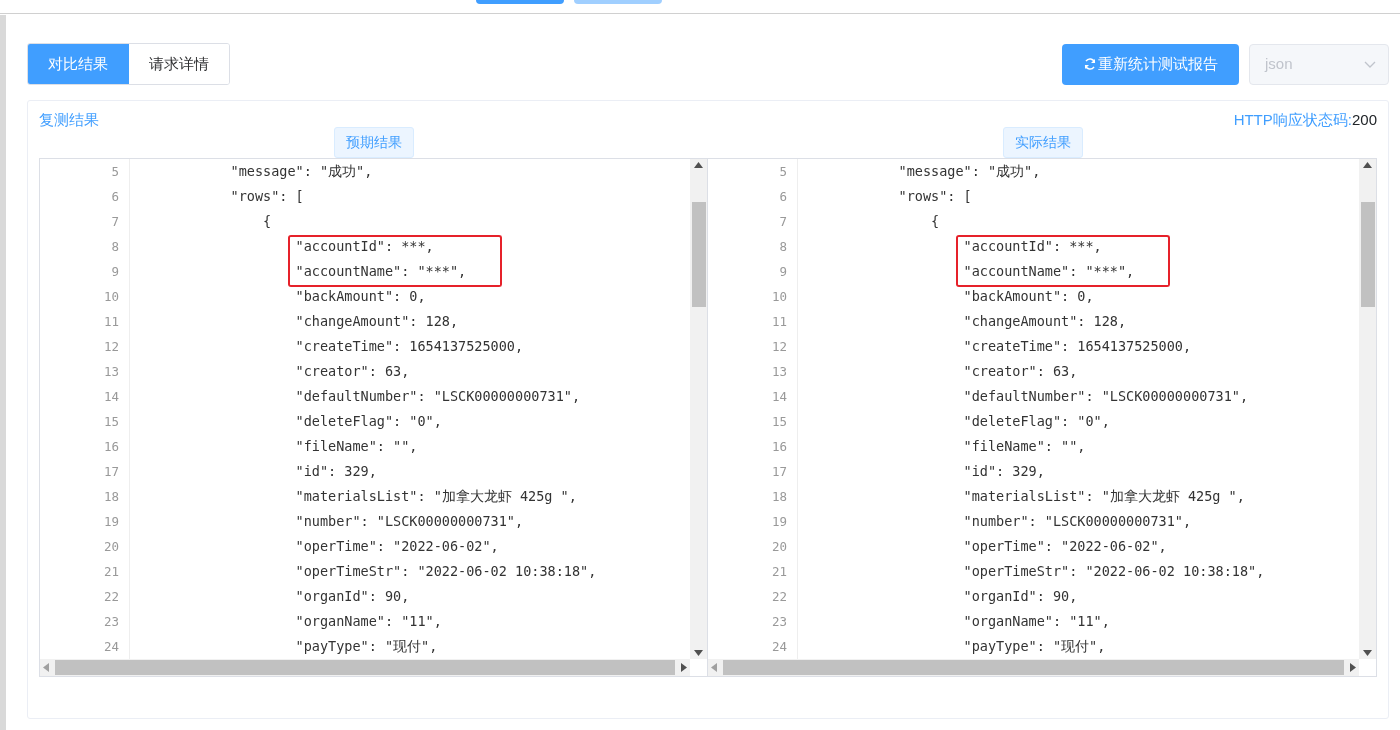  What do you see at coordinates (69, 120) in the screenshot?
I see `panel-title: 复测结果` at bounding box center [69, 120].